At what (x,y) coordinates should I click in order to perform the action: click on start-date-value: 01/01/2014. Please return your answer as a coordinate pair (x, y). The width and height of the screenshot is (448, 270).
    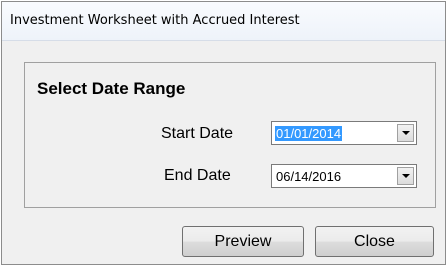
    Looking at the image, I should click on (309, 133).